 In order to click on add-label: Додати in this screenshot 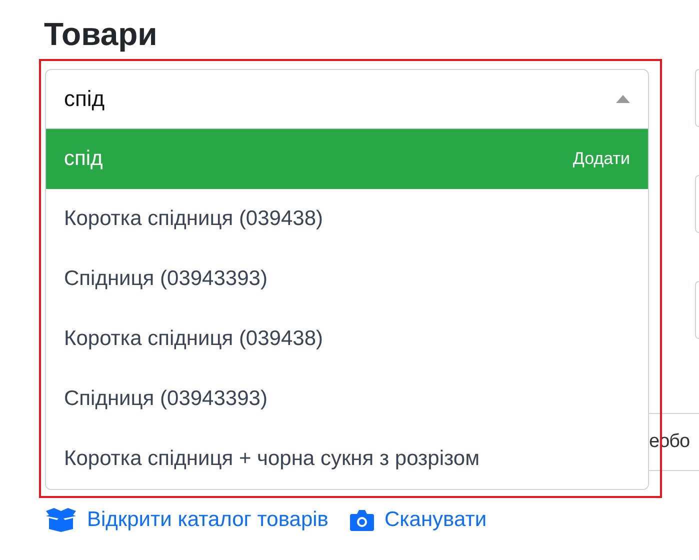, I will do `click(601, 159)`.